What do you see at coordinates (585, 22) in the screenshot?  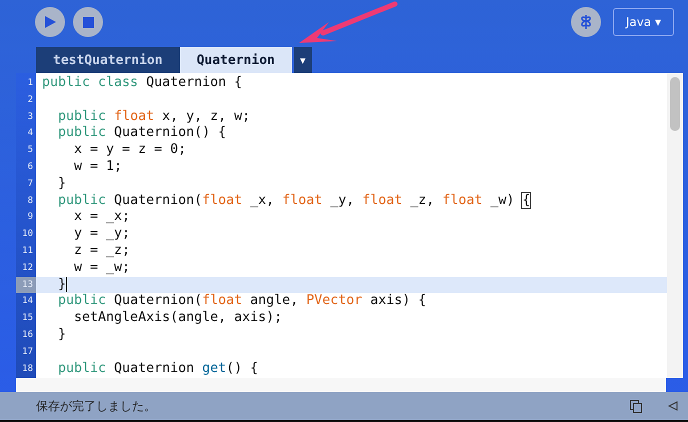 I see `debugger-button` at bounding box center [585, 22].